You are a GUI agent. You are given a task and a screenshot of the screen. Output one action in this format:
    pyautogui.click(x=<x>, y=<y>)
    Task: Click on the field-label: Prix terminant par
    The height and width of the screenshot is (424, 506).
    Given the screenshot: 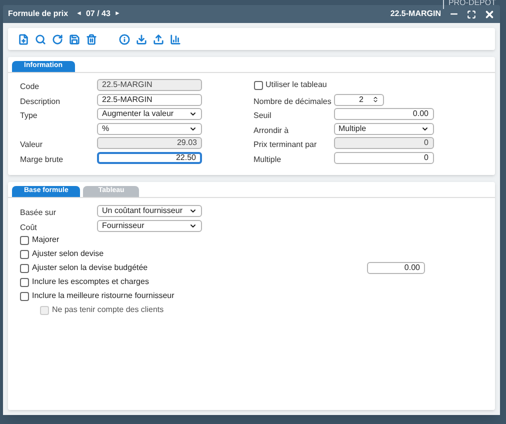 What is the action you would take?
    pyautogui.click(x=285, y=145)
    